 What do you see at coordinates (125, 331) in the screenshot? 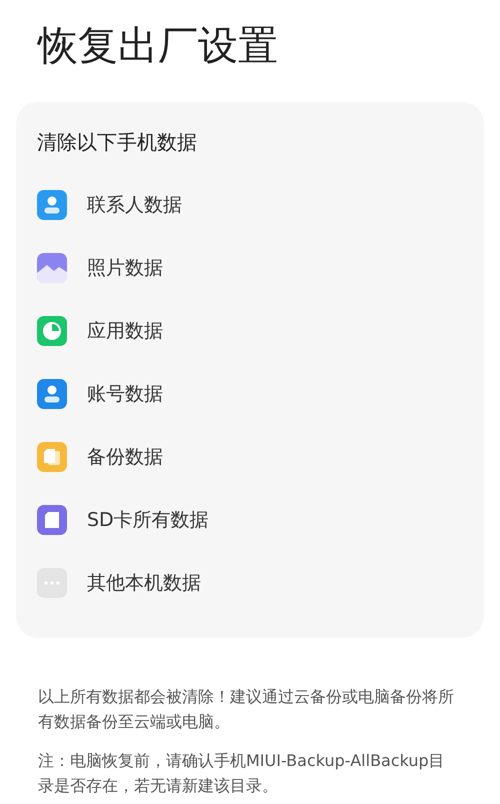
I see `data-item-label: 应用数据` at bounding box center [125, 331].